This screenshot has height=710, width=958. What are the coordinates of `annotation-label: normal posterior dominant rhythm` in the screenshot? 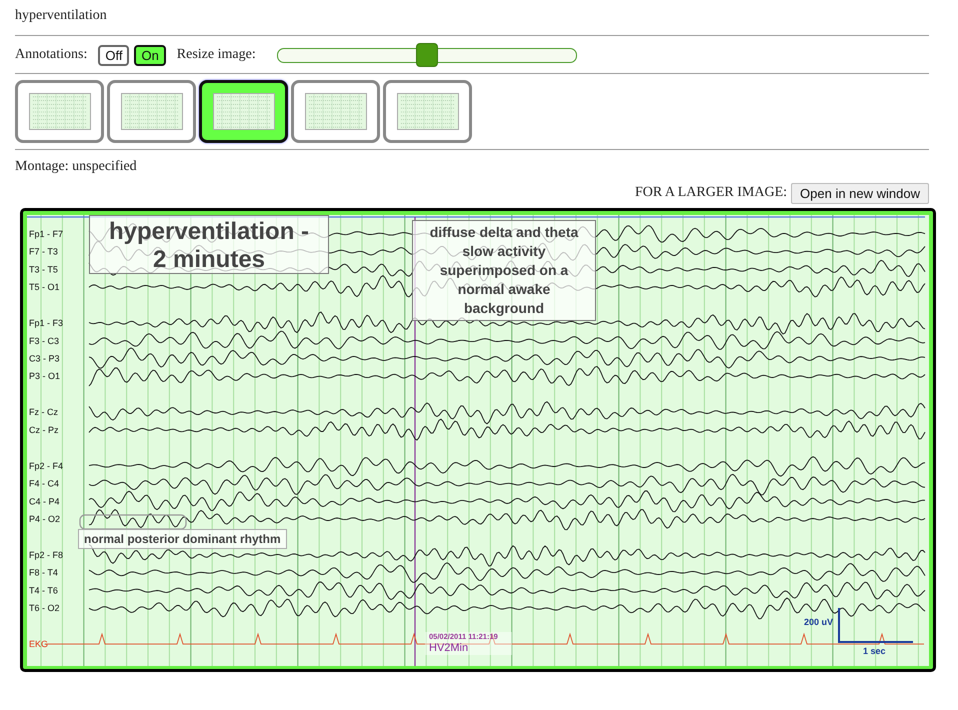 It's located at (182, 539).